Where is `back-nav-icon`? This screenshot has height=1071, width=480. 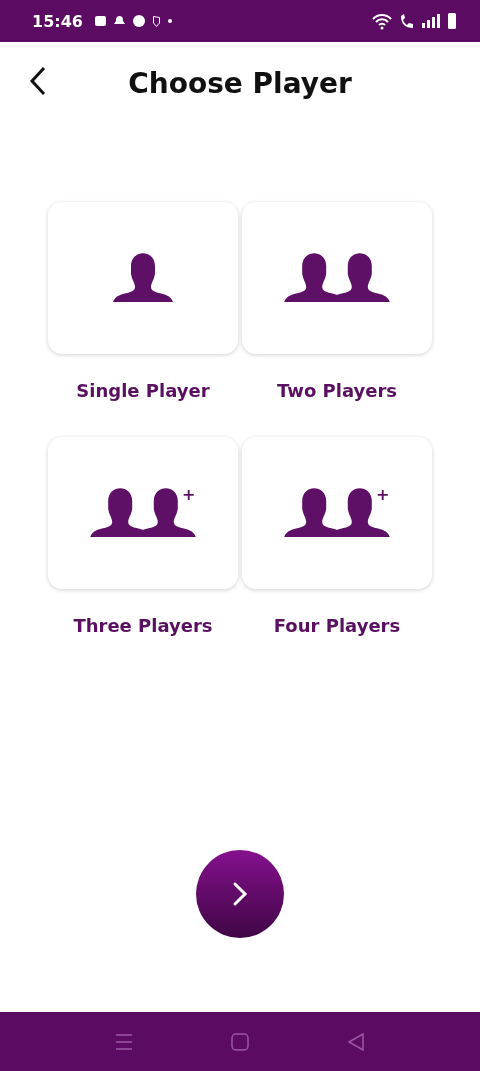
back-nav-icon is located at coordinates (356, 1041).